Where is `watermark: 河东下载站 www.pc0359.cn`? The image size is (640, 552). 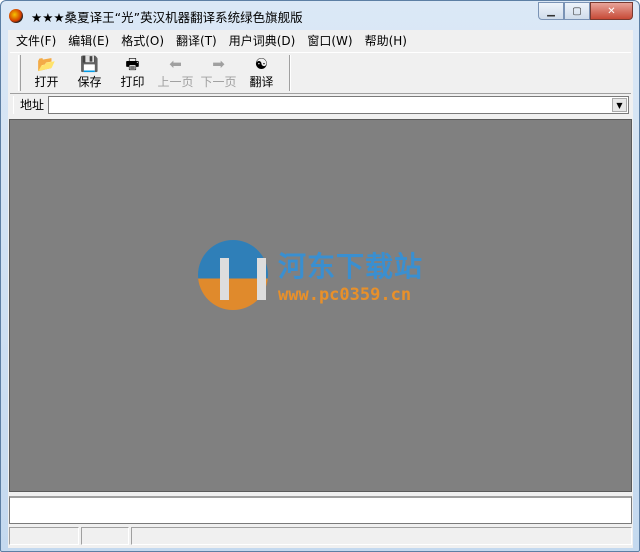
watermark: 河东下载站 www.pc0359.cn is located at coordinates (310, 275).